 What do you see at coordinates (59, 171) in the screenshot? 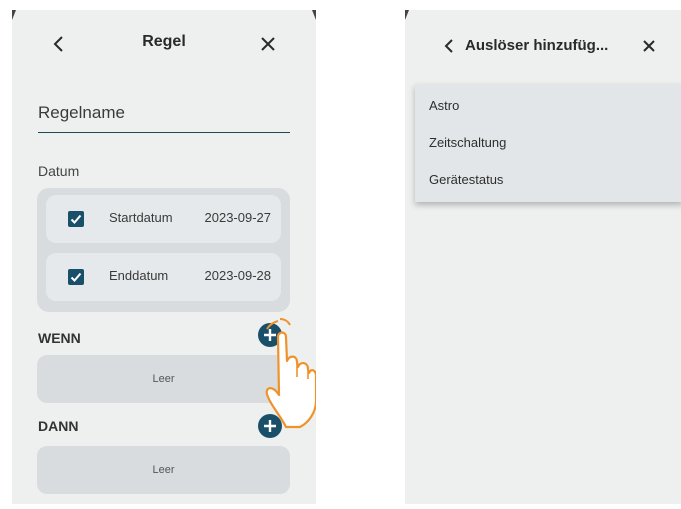
I see `date-section-label: Datum` at bounding box center [59, 171].